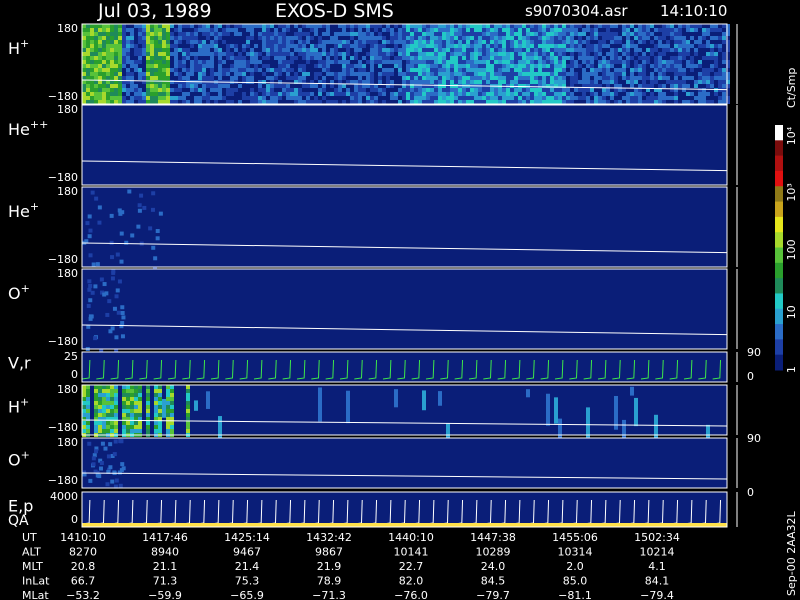 The width and height of the screenshot is (800, 600). I want to click on table-cell: 1417:46, so click(165, 537).